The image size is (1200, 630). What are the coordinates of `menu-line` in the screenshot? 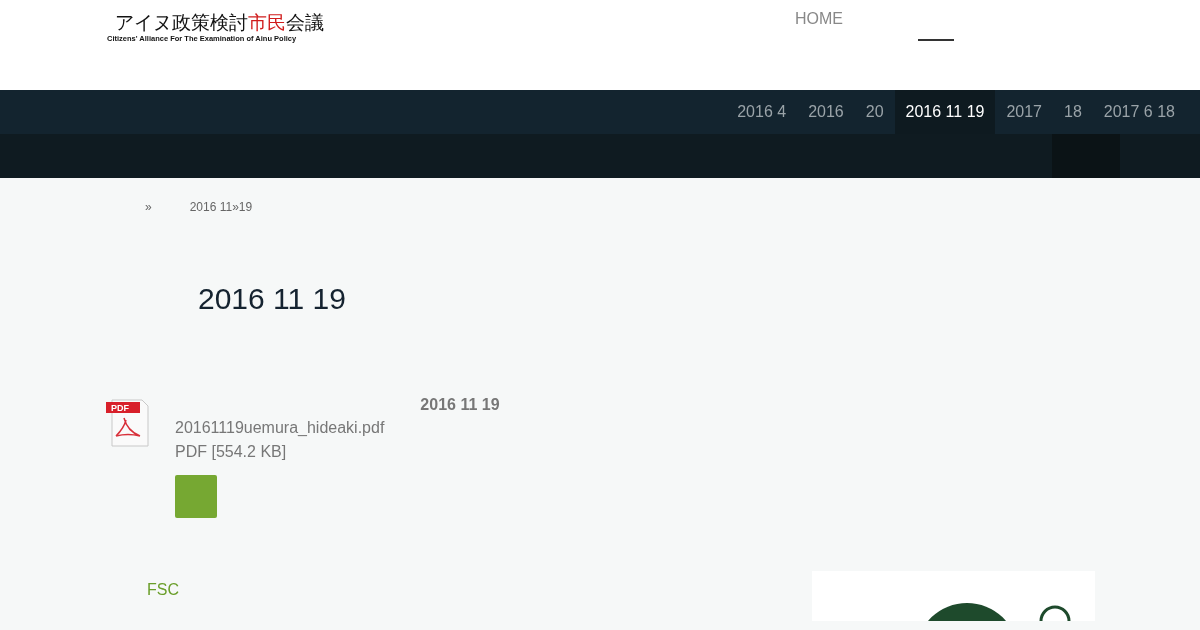 It's located at (936, 40).